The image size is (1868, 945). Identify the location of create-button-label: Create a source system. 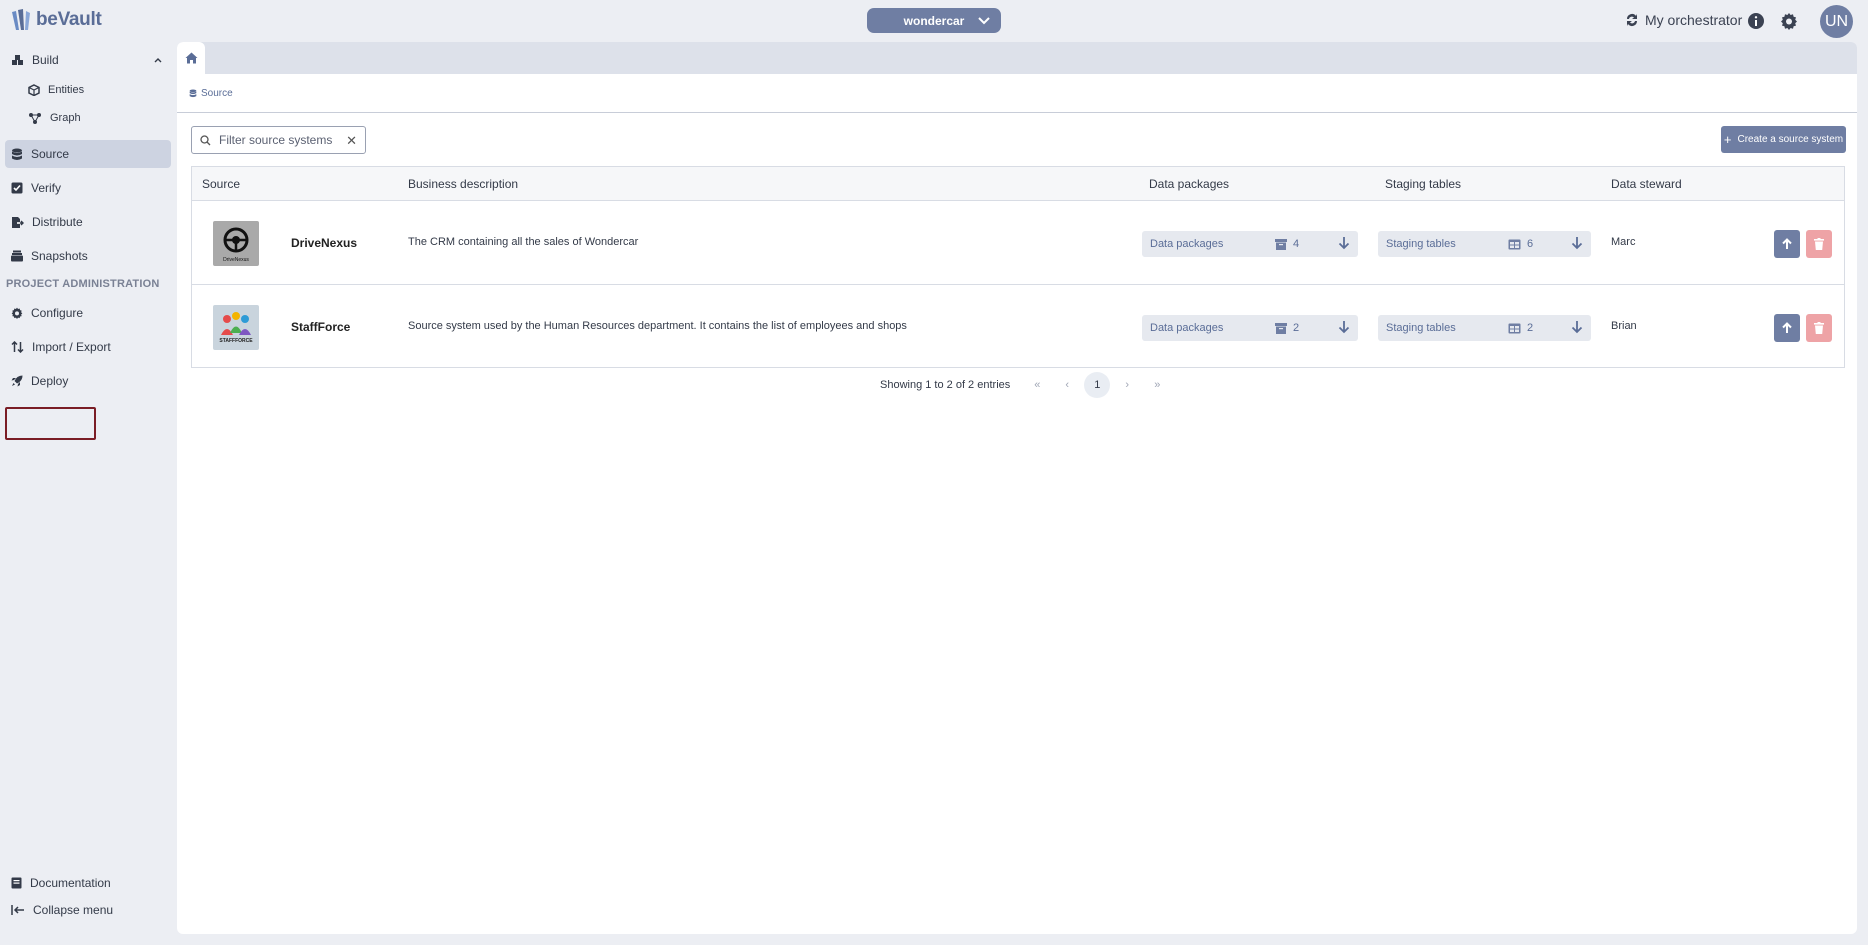
(1790, 139).